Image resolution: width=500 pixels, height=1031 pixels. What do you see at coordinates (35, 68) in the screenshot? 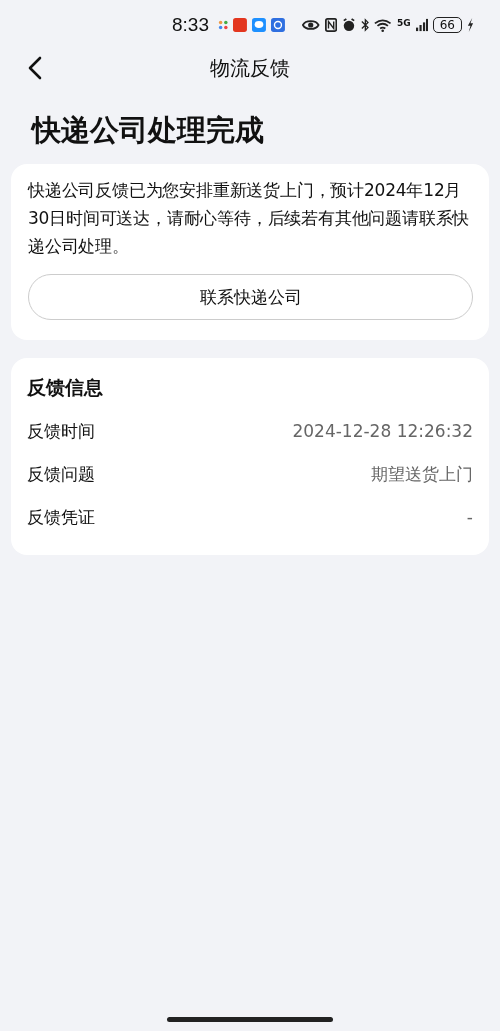
I see `back-icon` at bounding box center [35, 68].